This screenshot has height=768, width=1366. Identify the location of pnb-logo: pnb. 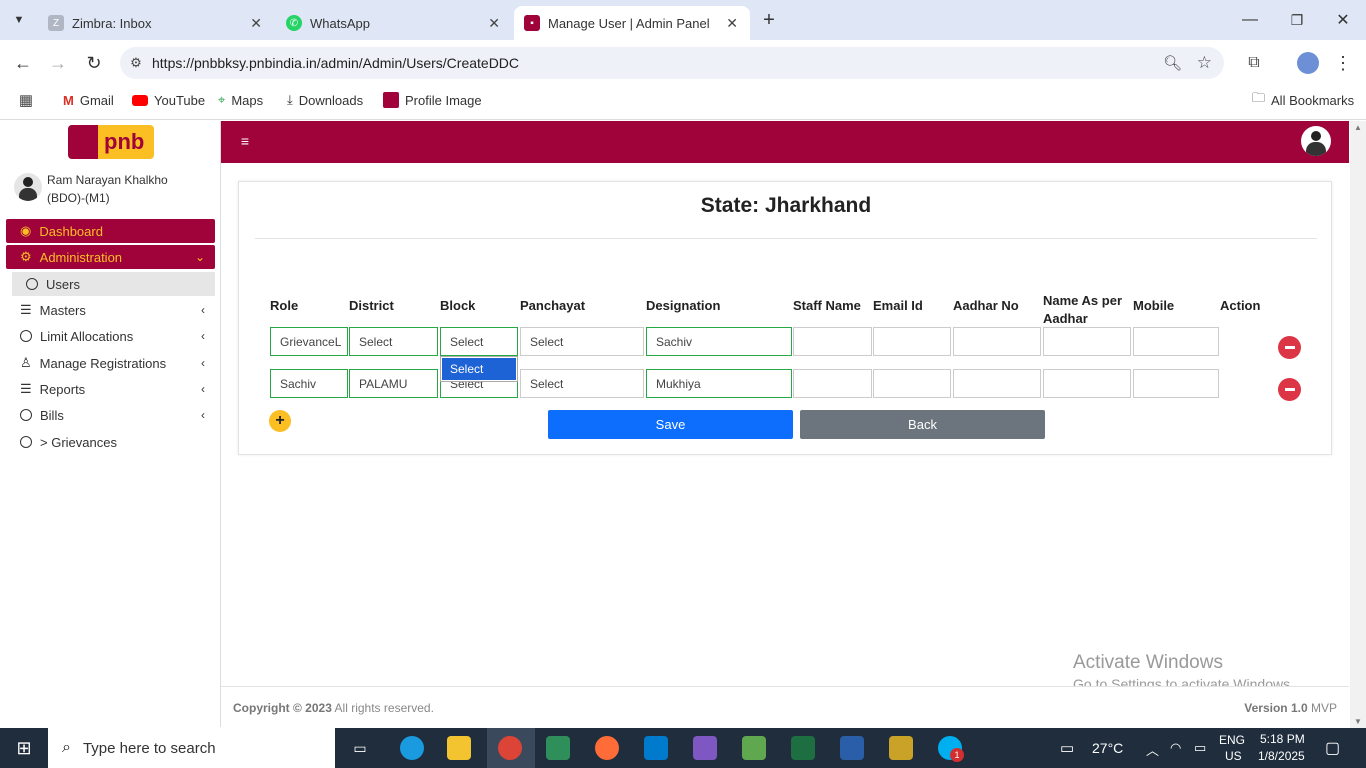
(111, 142).